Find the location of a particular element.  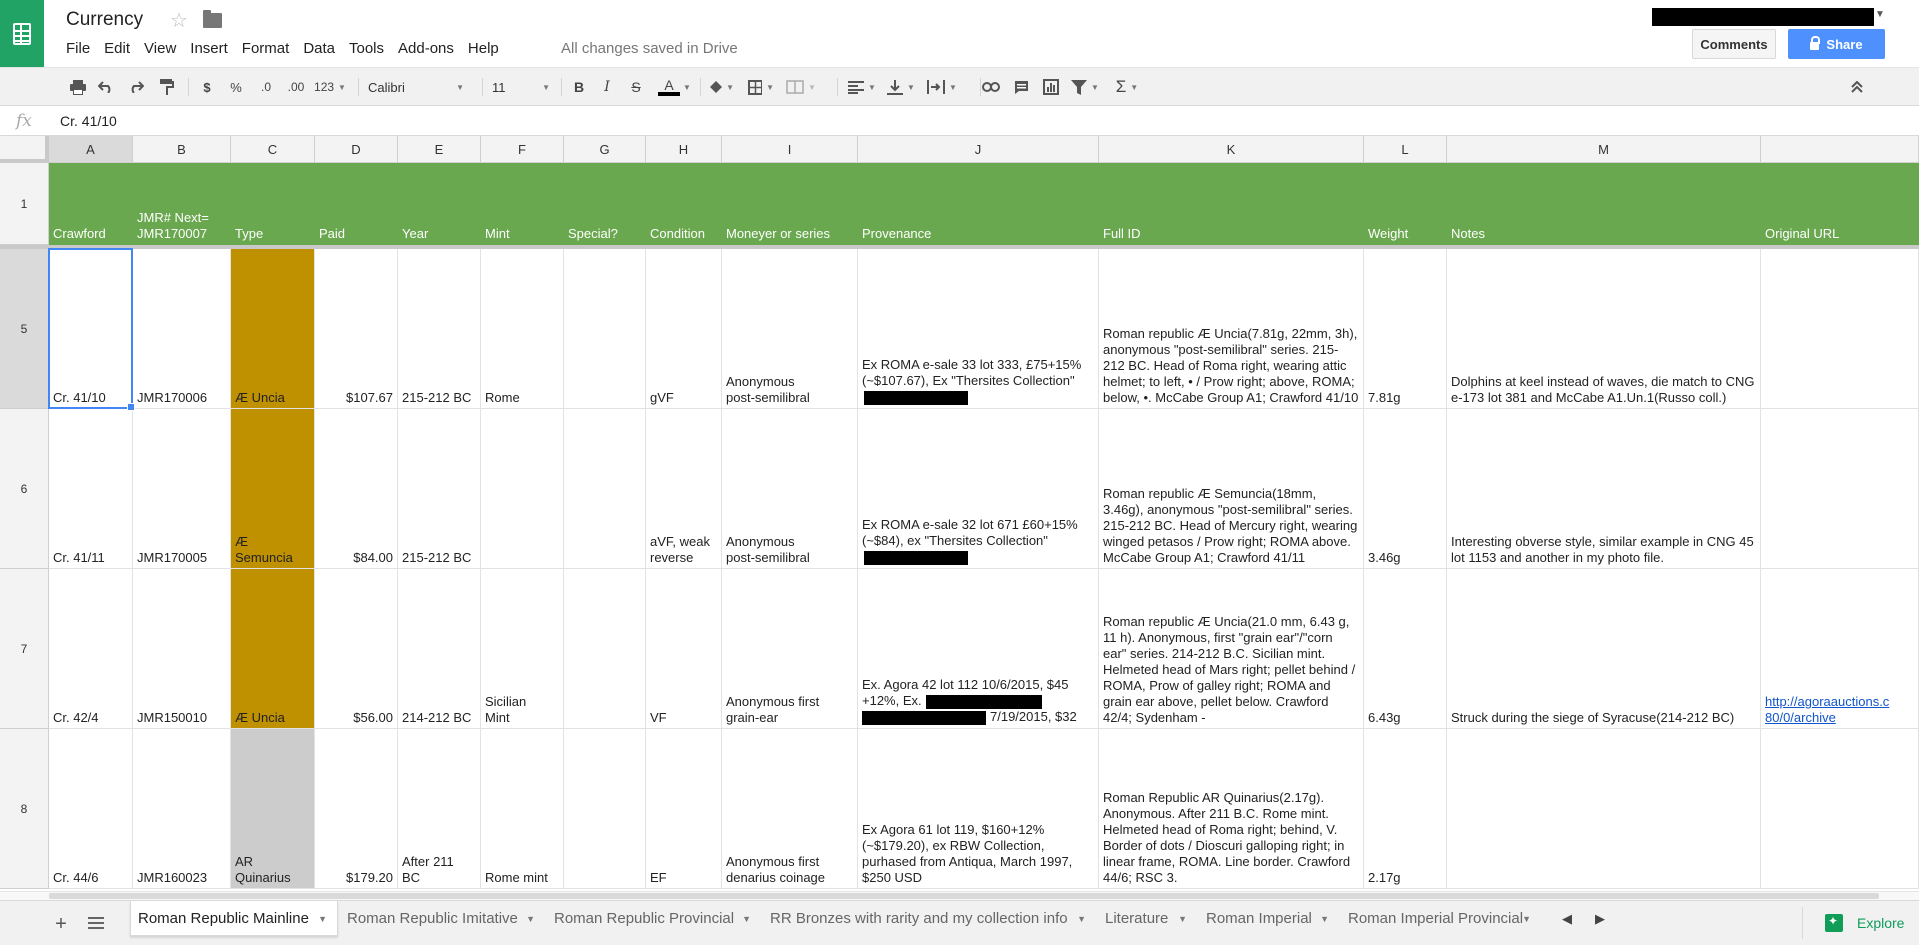

column-header-f: F is located at coordinates (522, 149).